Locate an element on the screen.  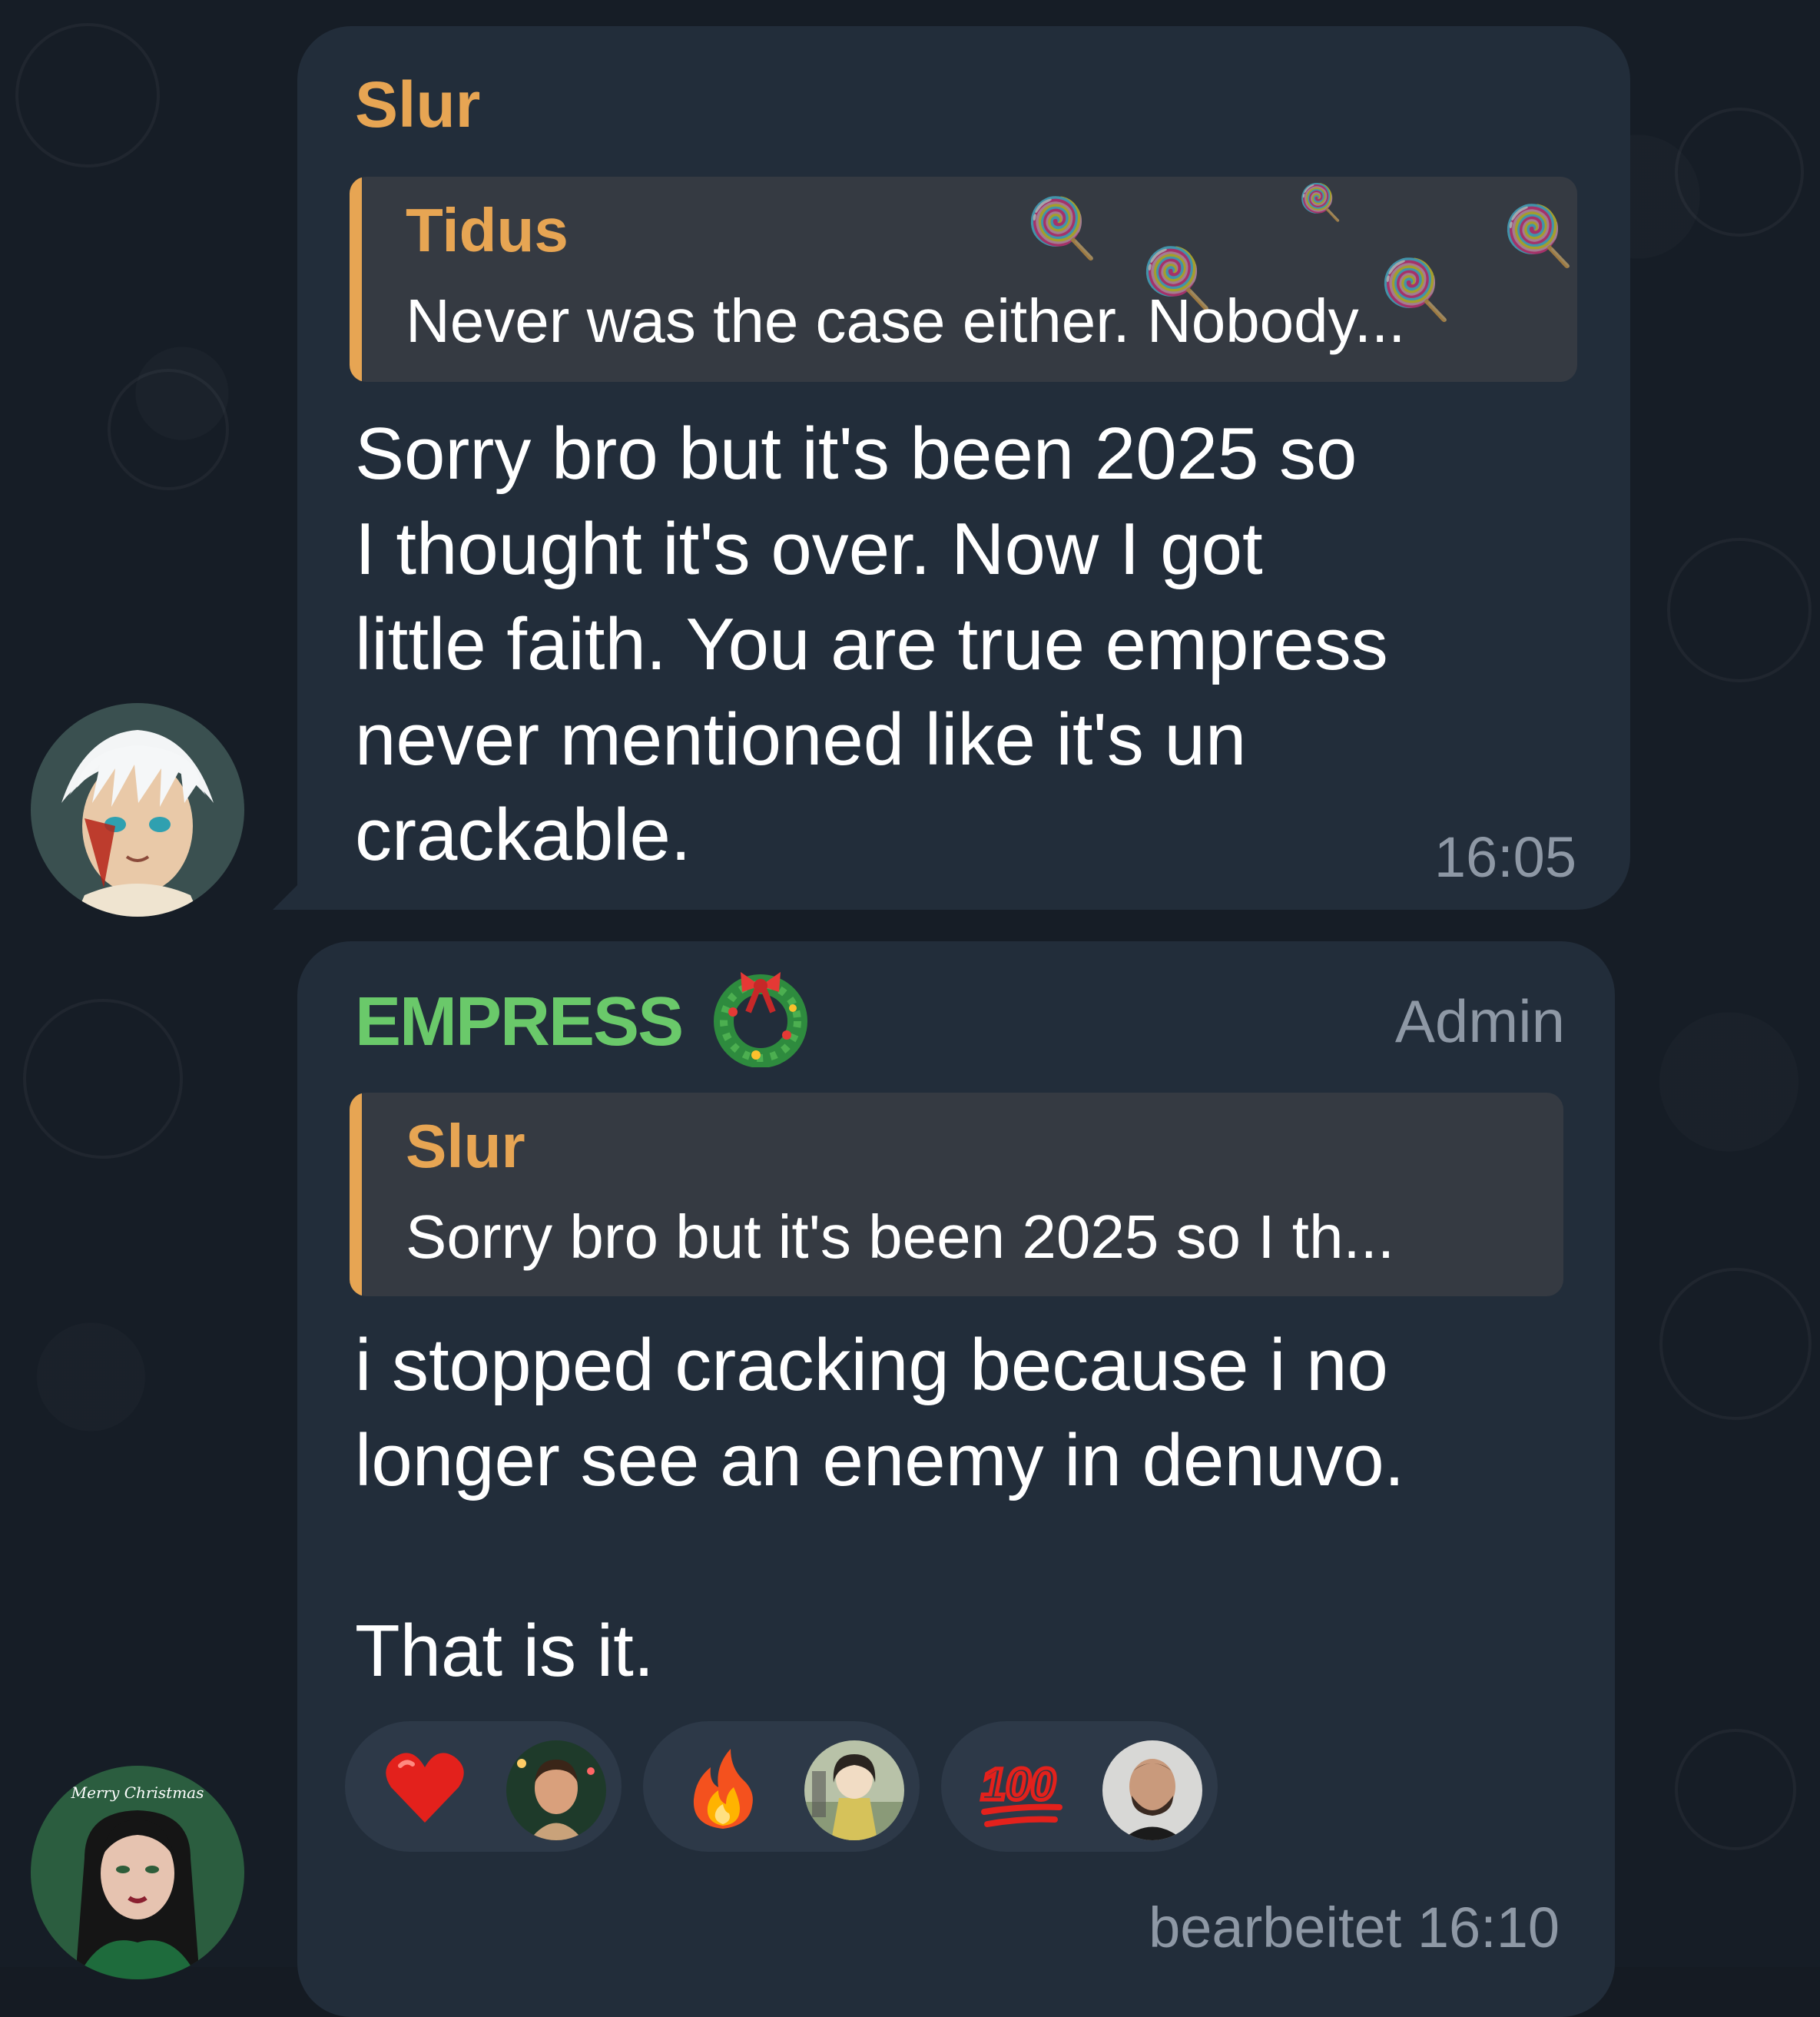
reply-author: Tidus is located at coordinates (488, 230).